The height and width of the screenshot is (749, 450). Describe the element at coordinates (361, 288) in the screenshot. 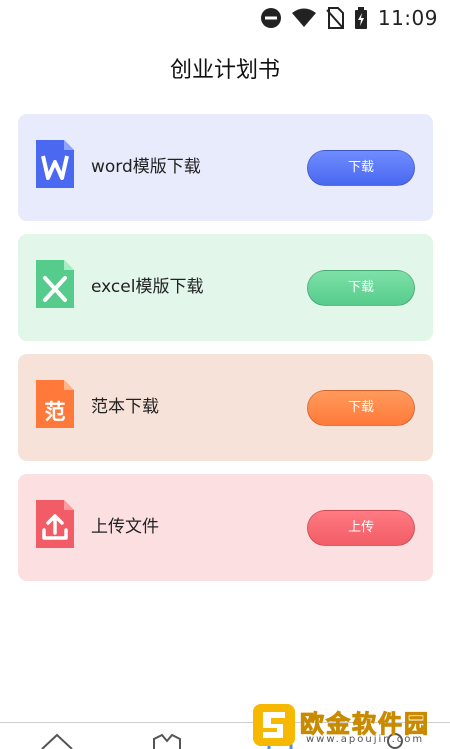

I see `excel-download-button: 下载` at that location.